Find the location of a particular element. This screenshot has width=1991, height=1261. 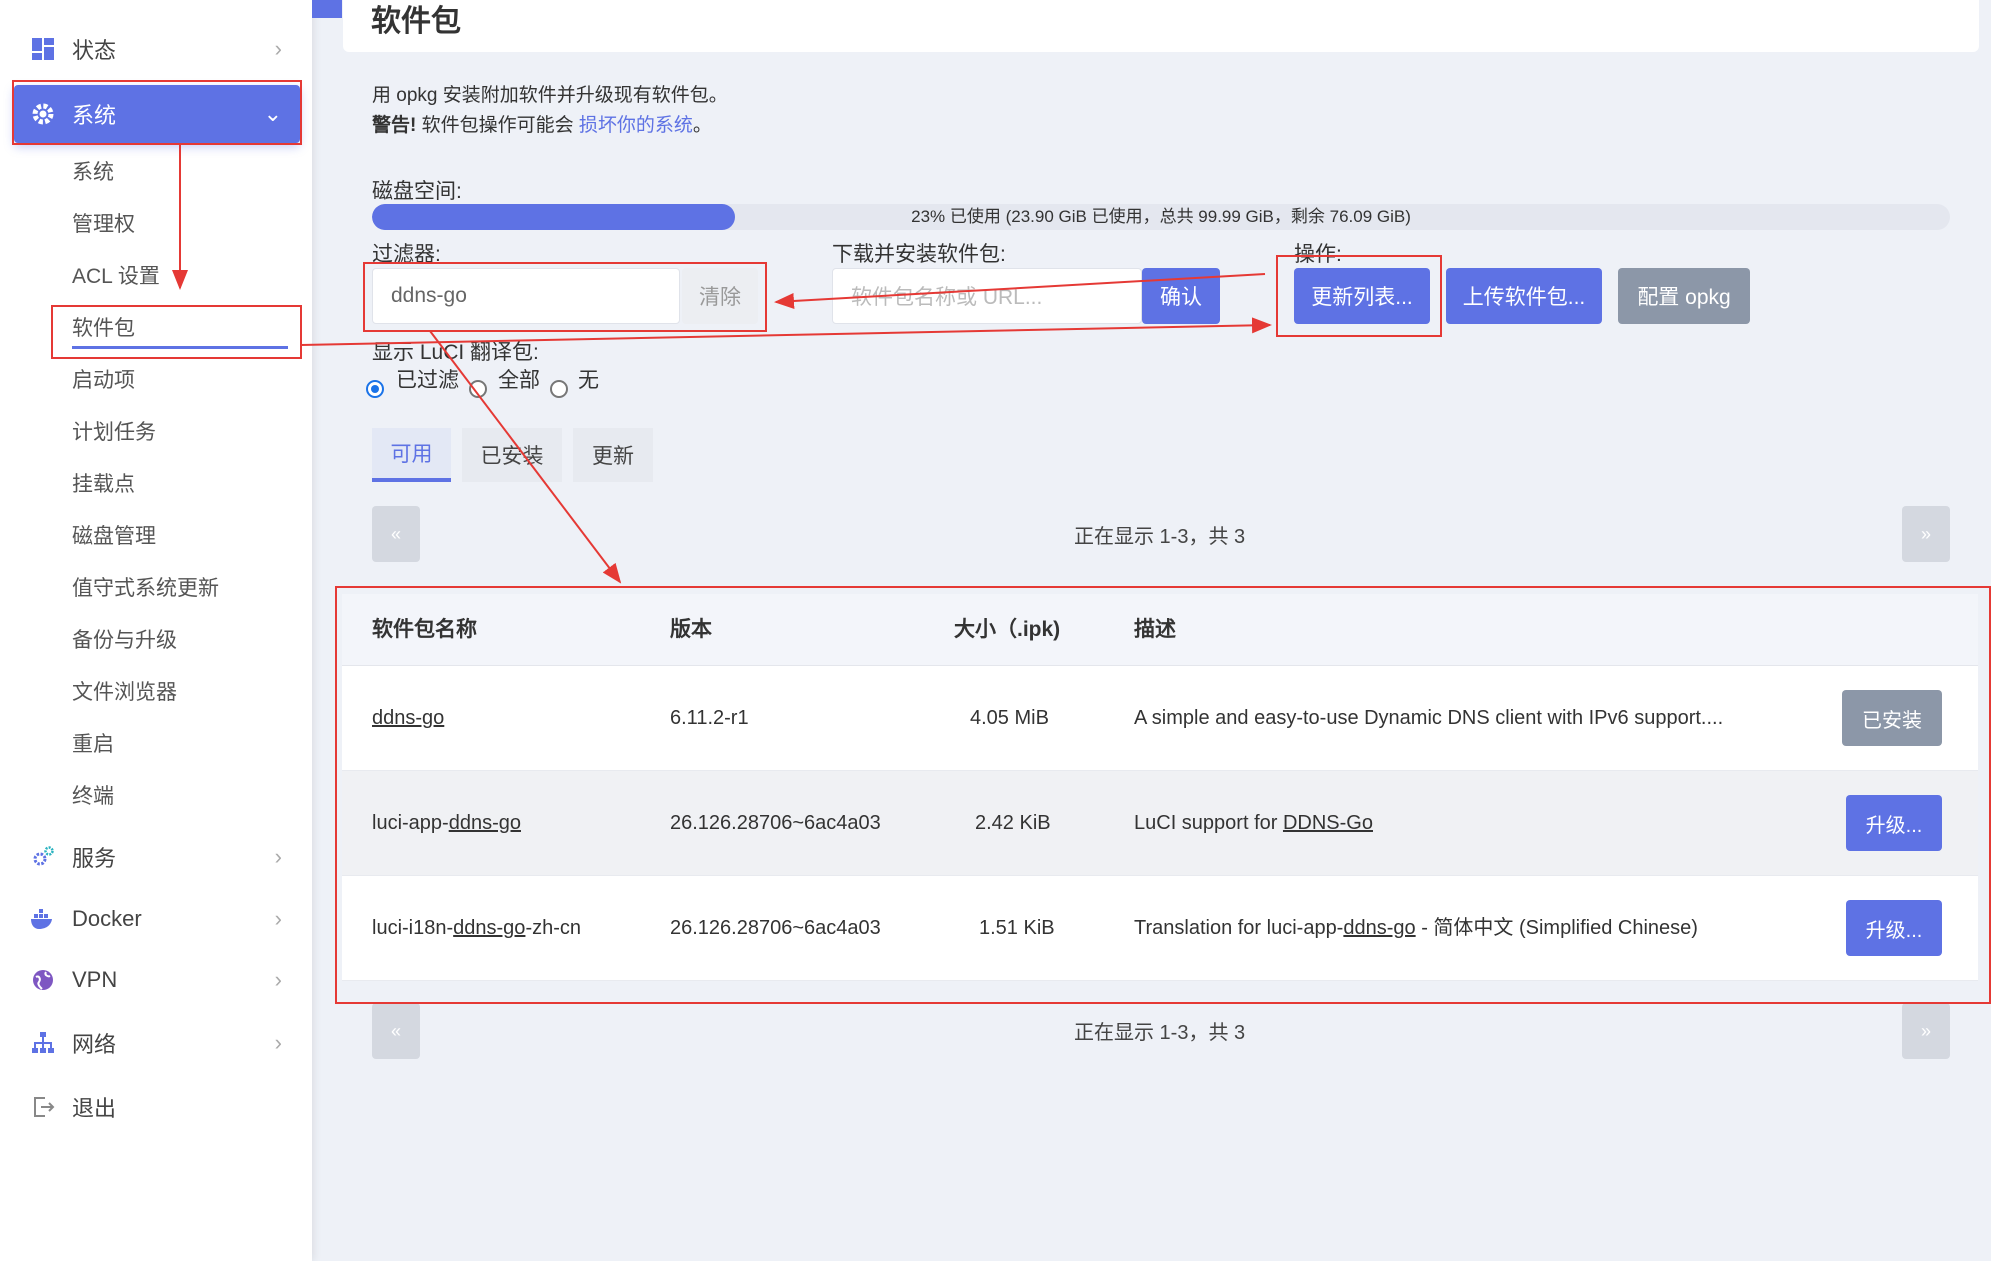

radio-all is located at coordinates (478, 389).